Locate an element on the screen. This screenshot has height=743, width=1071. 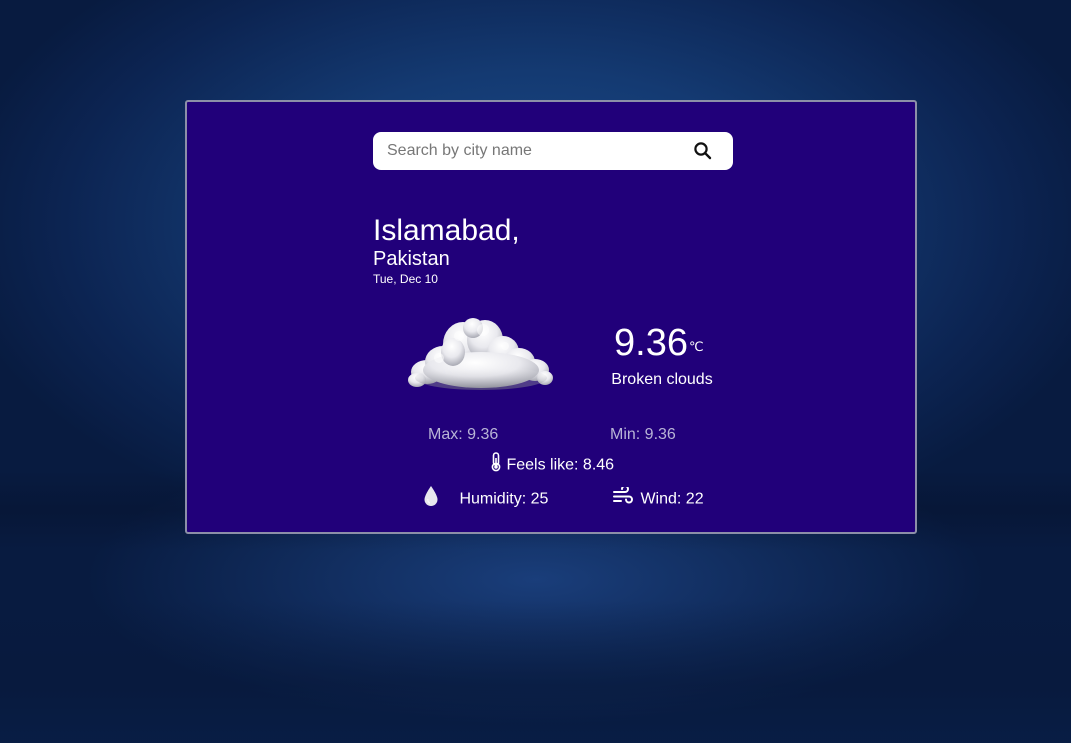
search-icon is located at coordinates (703, 151).